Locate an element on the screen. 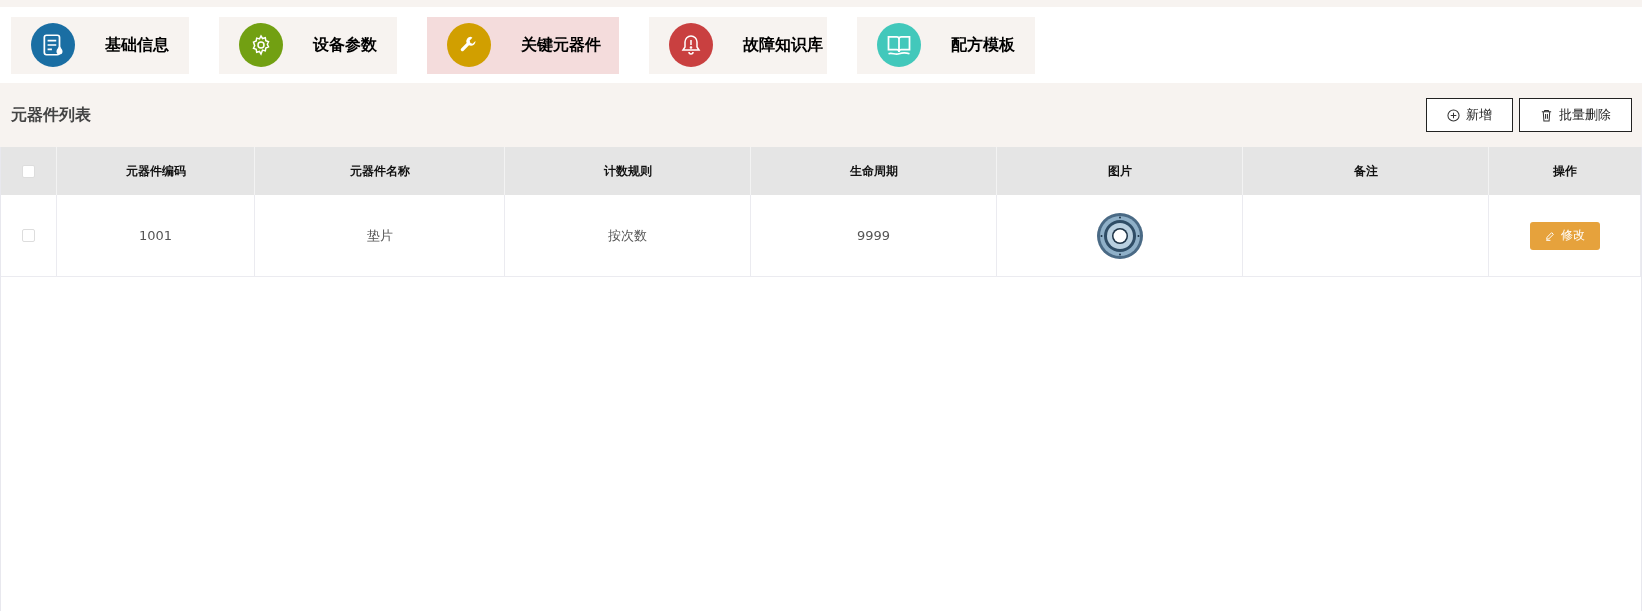 Image resolution: width=1642 pixels, height=611 pixels. column-header: 操作 is located at coordinates (1565, 171).